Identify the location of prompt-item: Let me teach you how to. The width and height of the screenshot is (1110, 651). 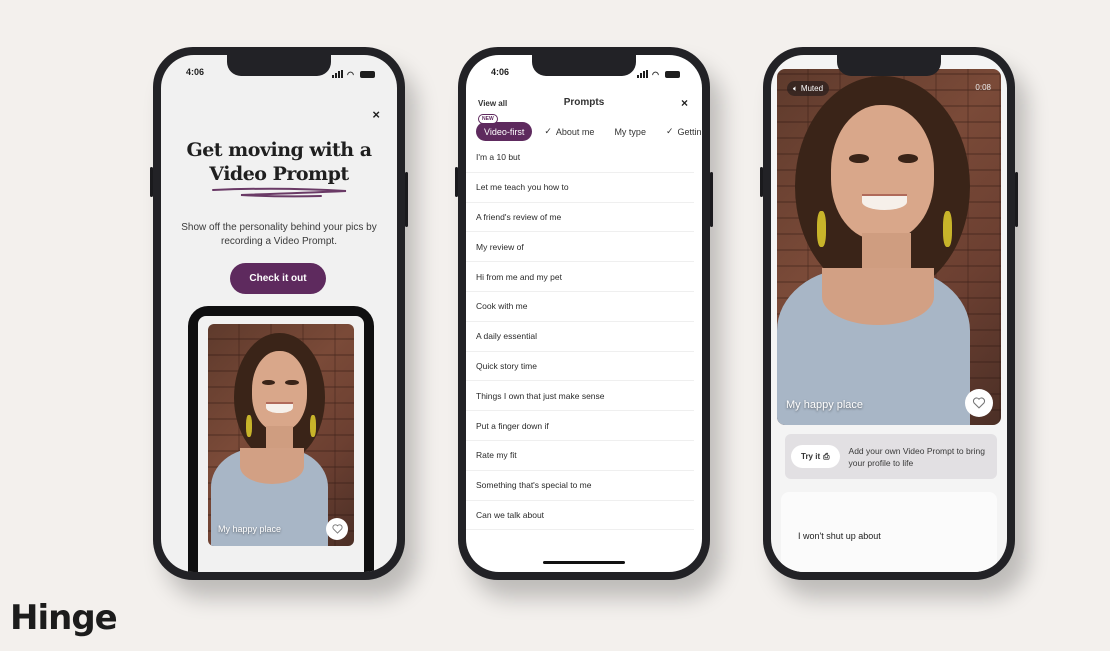
(580, 188).